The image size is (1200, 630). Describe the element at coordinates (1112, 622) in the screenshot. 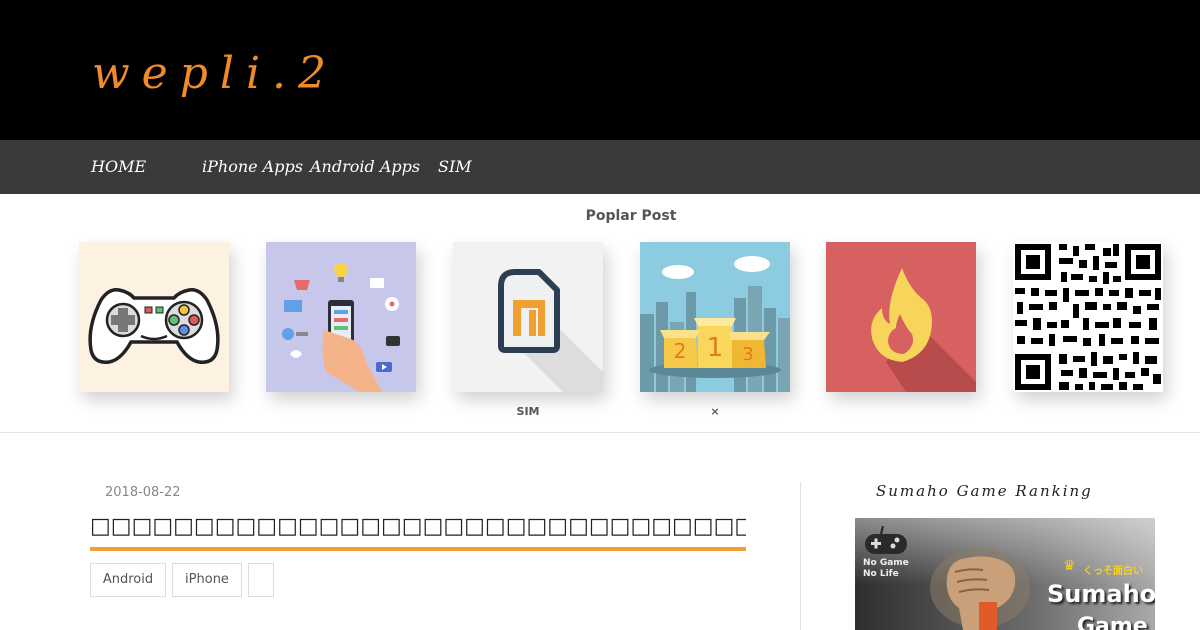

I see `banner-big-text-2: Game` at that location.